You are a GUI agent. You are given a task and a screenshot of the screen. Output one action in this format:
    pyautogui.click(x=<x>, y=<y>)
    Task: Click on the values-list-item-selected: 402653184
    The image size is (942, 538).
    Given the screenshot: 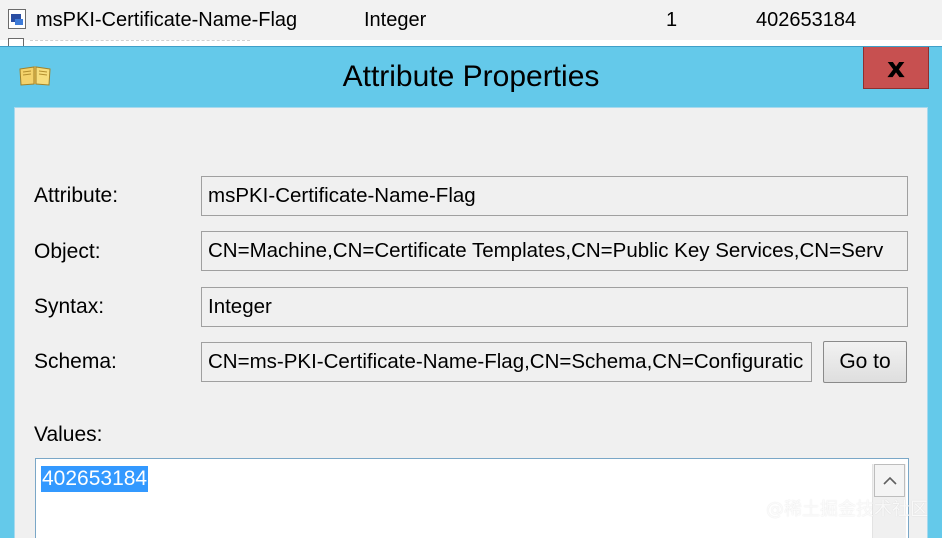 What is the action you would take?
    pyautogui.click(x=95, y=479)
    